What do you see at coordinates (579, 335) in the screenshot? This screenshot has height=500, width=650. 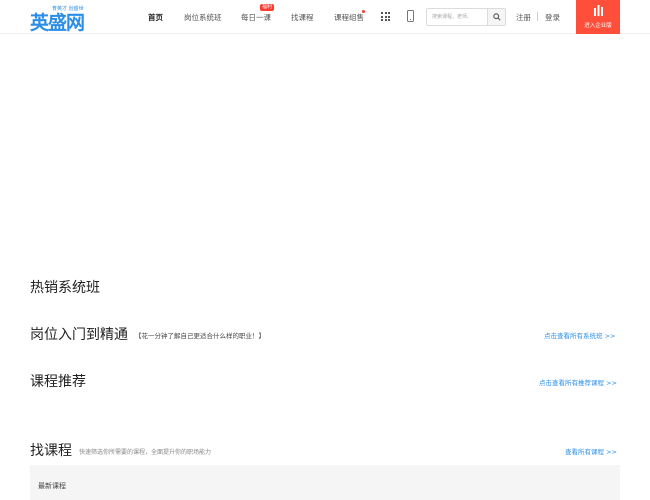 I see `all-system-classes-link: 点击查看所有系统班 >>` at bounding box center [579, 335].